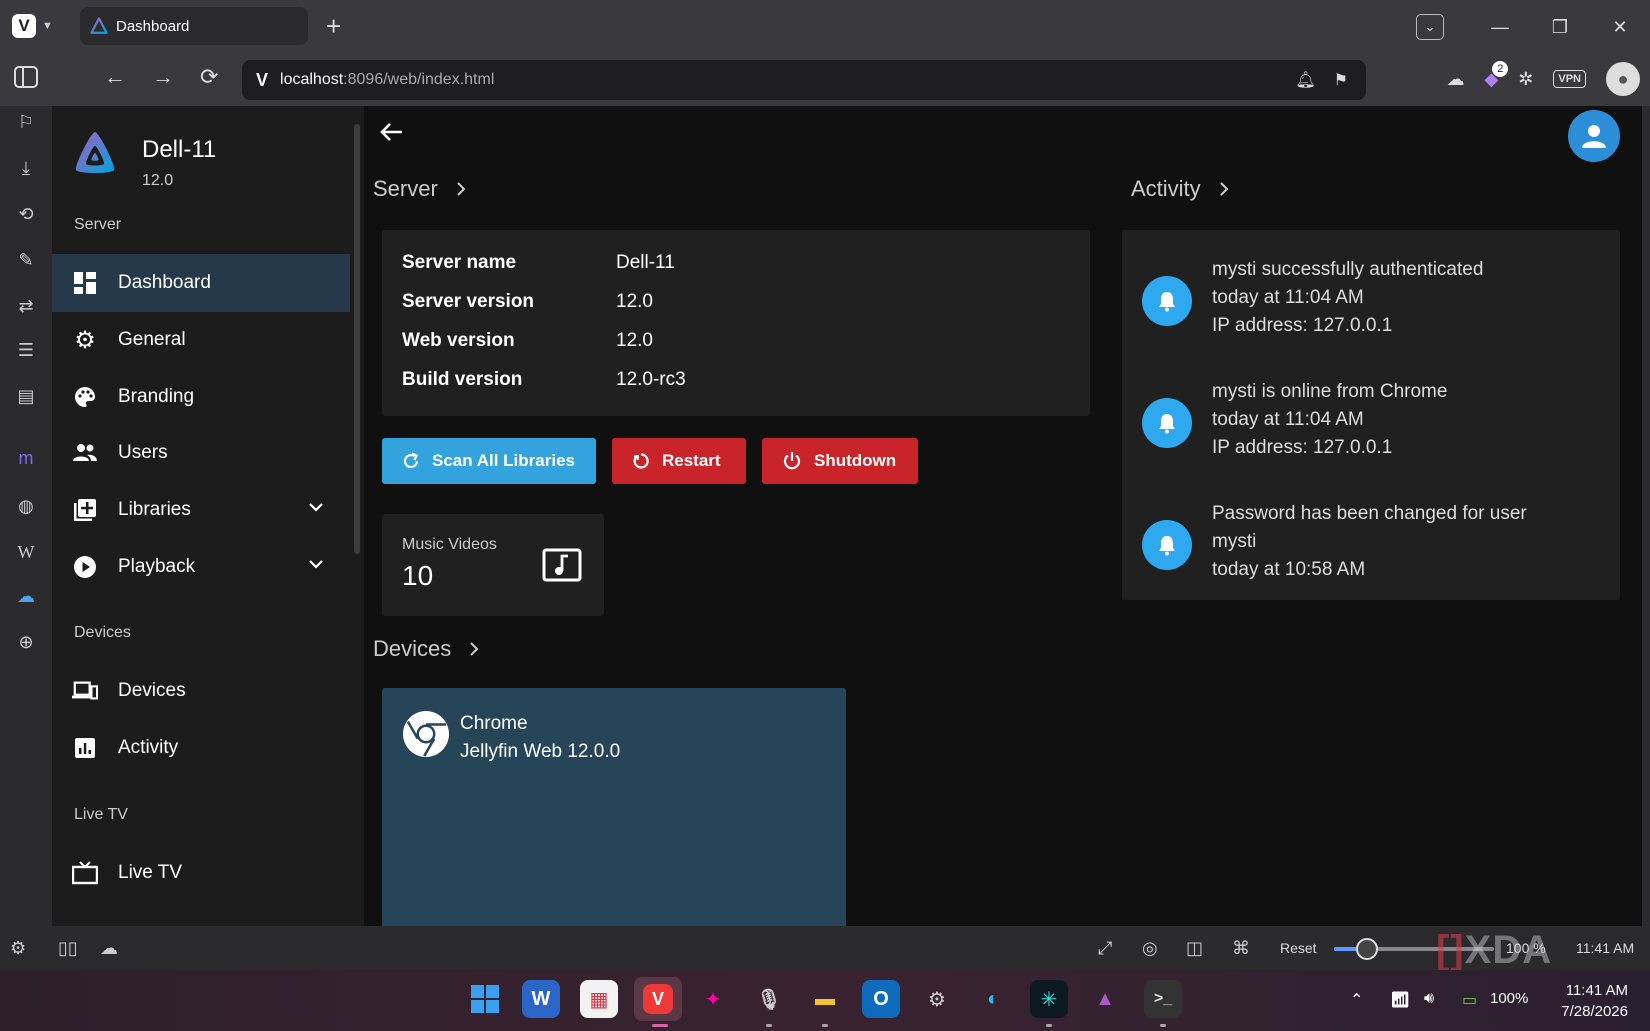 The width and height of the screenshot is (1650, 1031). I want to click on zoom-slider-knob, so click(1367, 949).